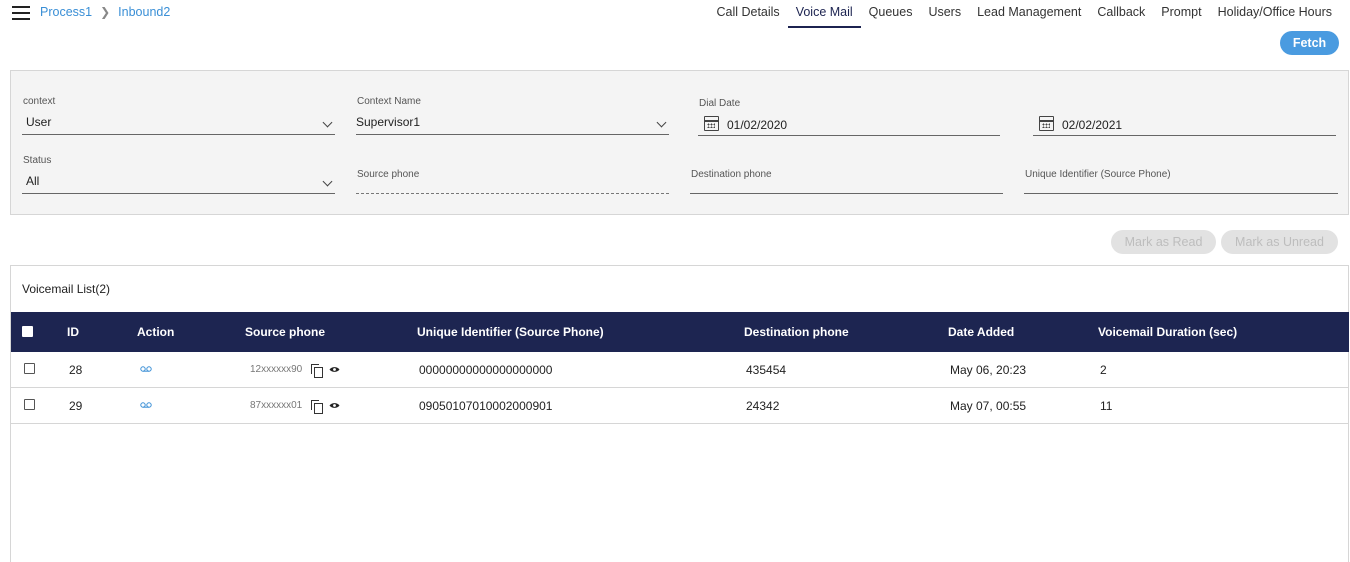  I want to click on status-label: Status, so click(37, 160).